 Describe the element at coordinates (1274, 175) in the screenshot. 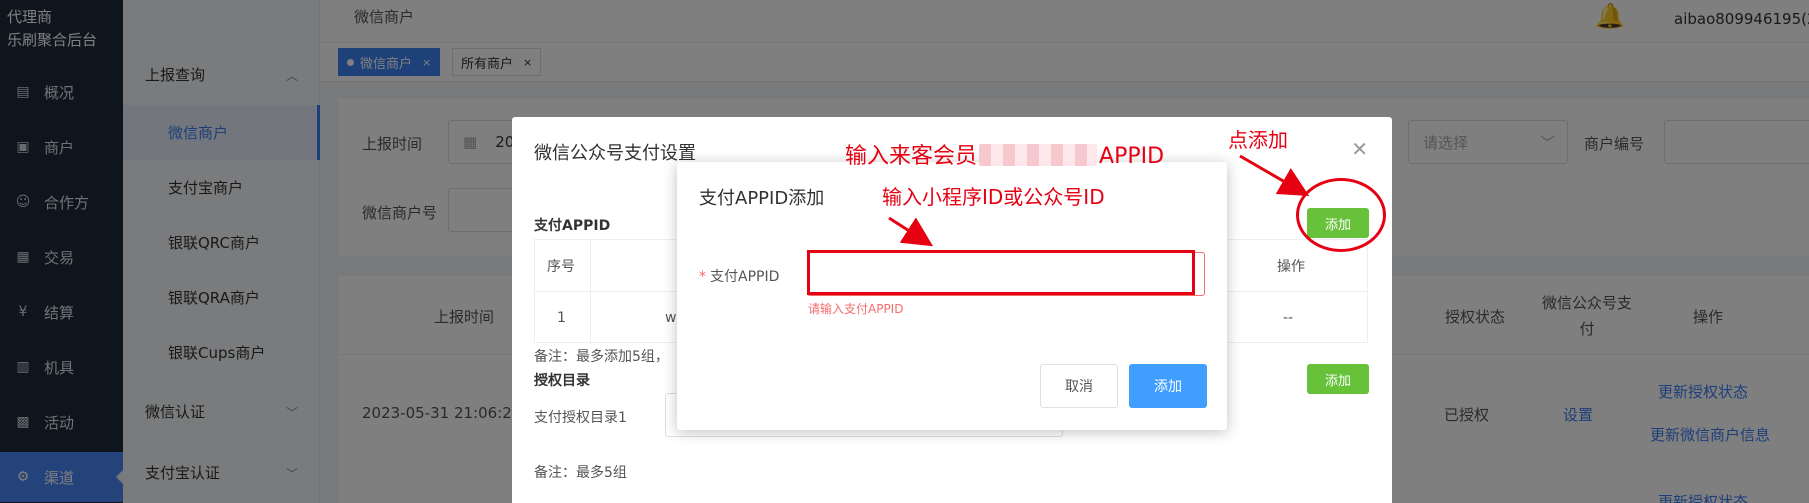

I see `arrow-to-add` at that location.